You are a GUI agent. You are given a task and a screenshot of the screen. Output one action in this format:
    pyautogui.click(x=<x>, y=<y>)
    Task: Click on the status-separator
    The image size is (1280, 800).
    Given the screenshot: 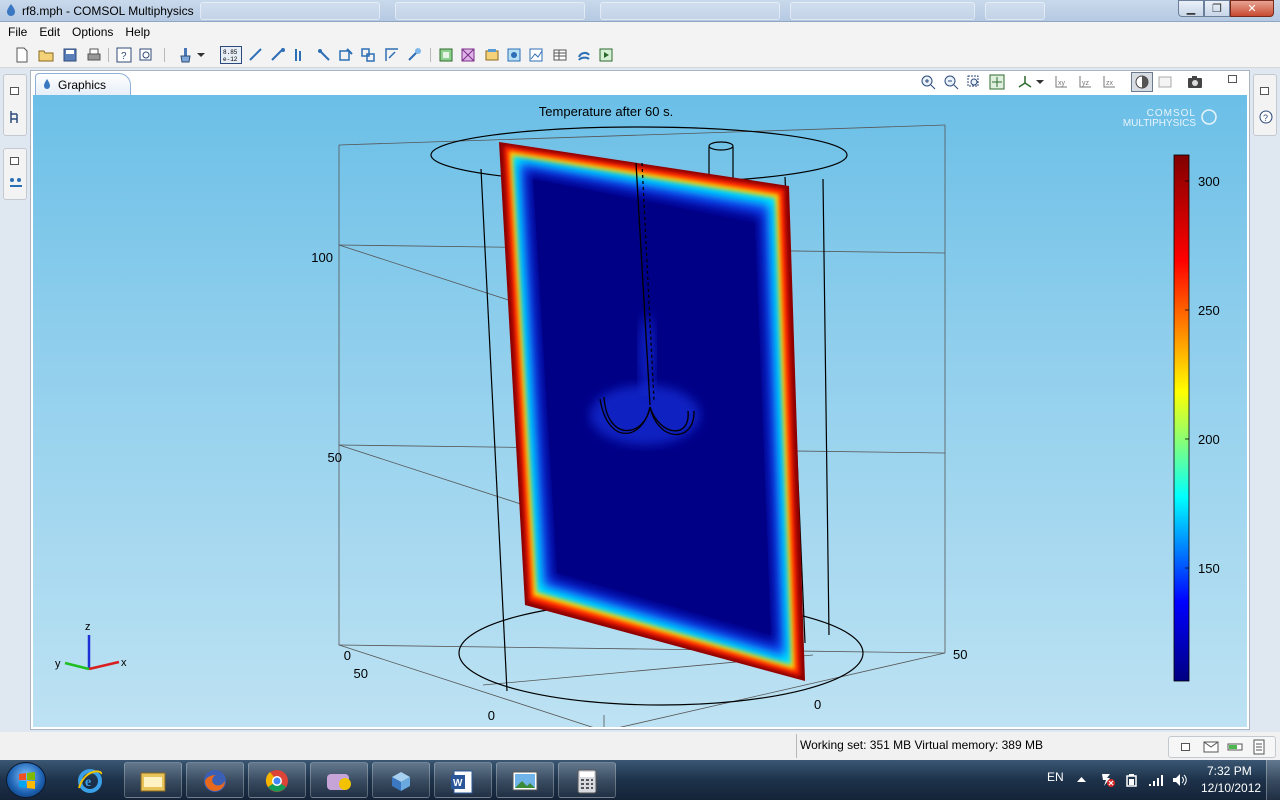 What is the action you would take?
    pyautogui.click(x=796, y=746)
    